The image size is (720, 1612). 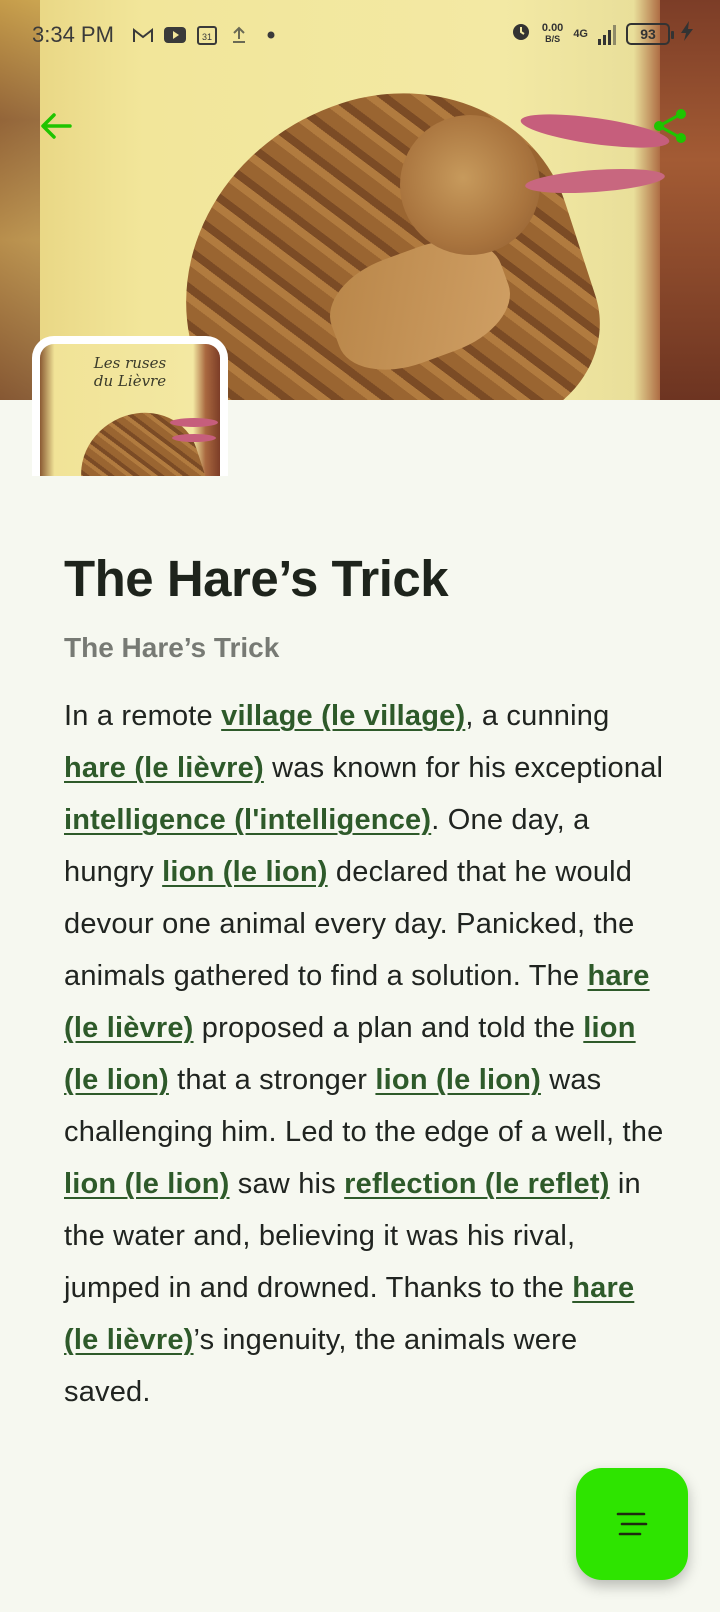 I want to click on vocab-link: intelligence (l'intelligence), so click(x=247, y=820).